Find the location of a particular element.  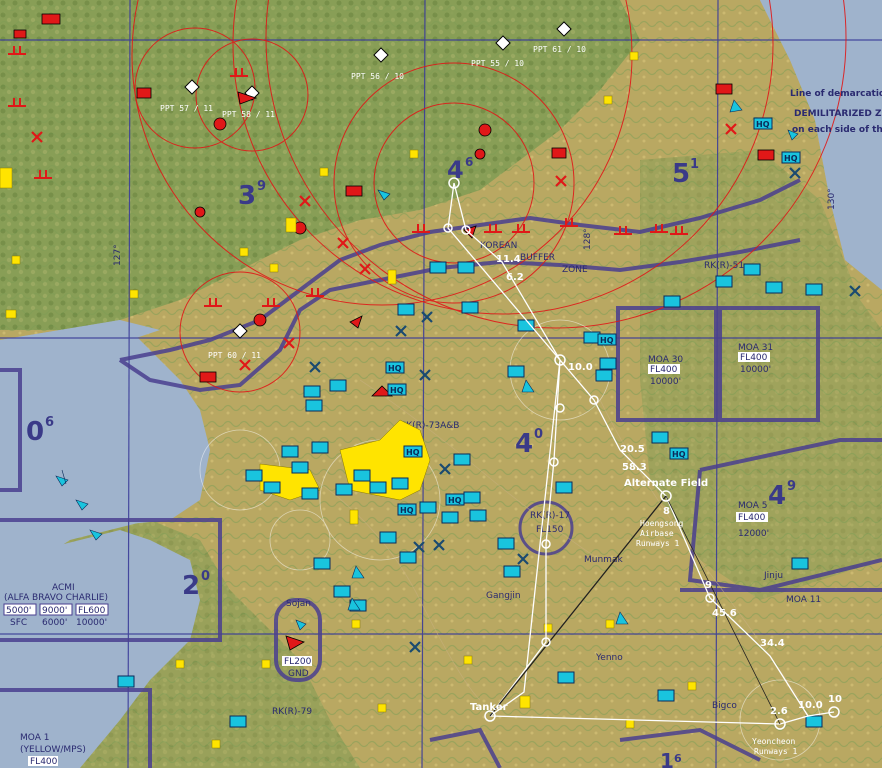

svg-text: Jinju is located at coordinates (773, 576).